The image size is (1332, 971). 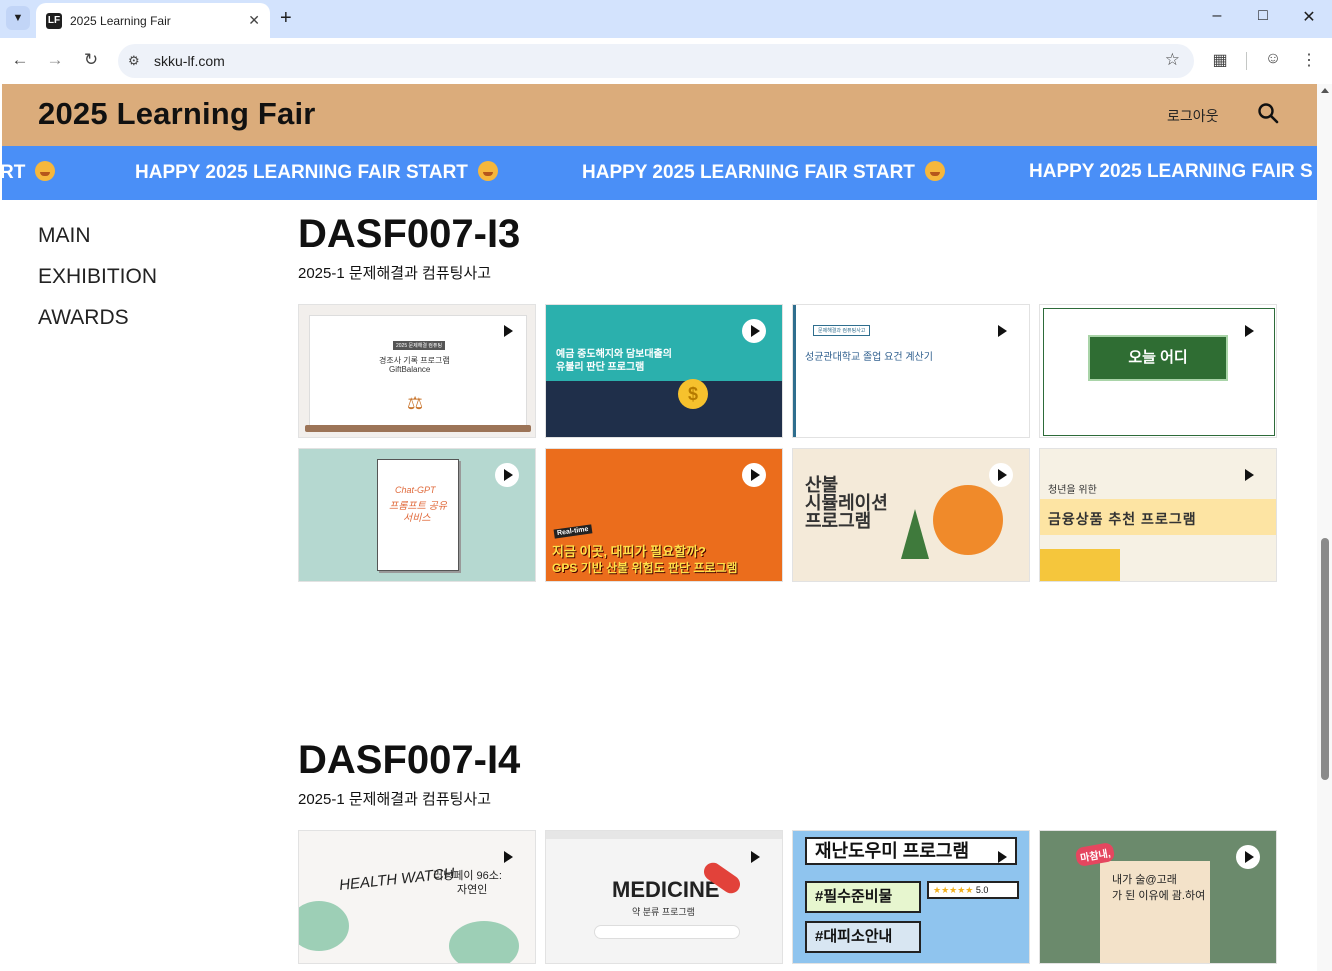 I want to click on dollar-coin-icon: $, so click(x=693, y=394).